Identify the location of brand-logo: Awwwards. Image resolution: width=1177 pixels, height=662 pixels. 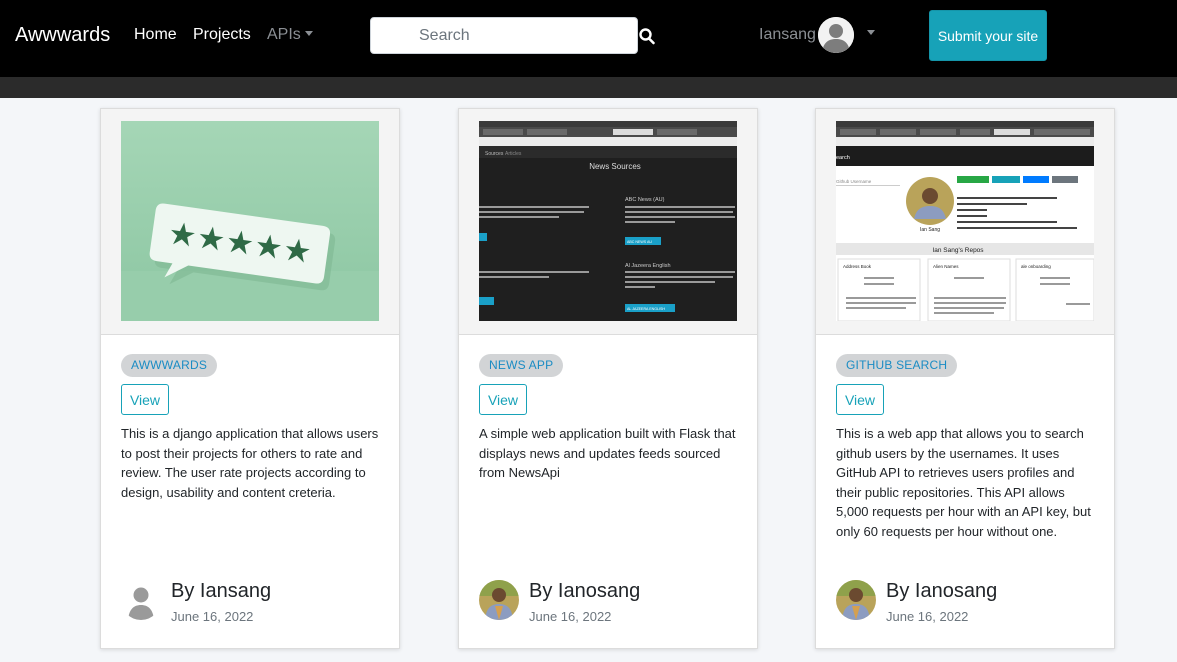
(62, 35).